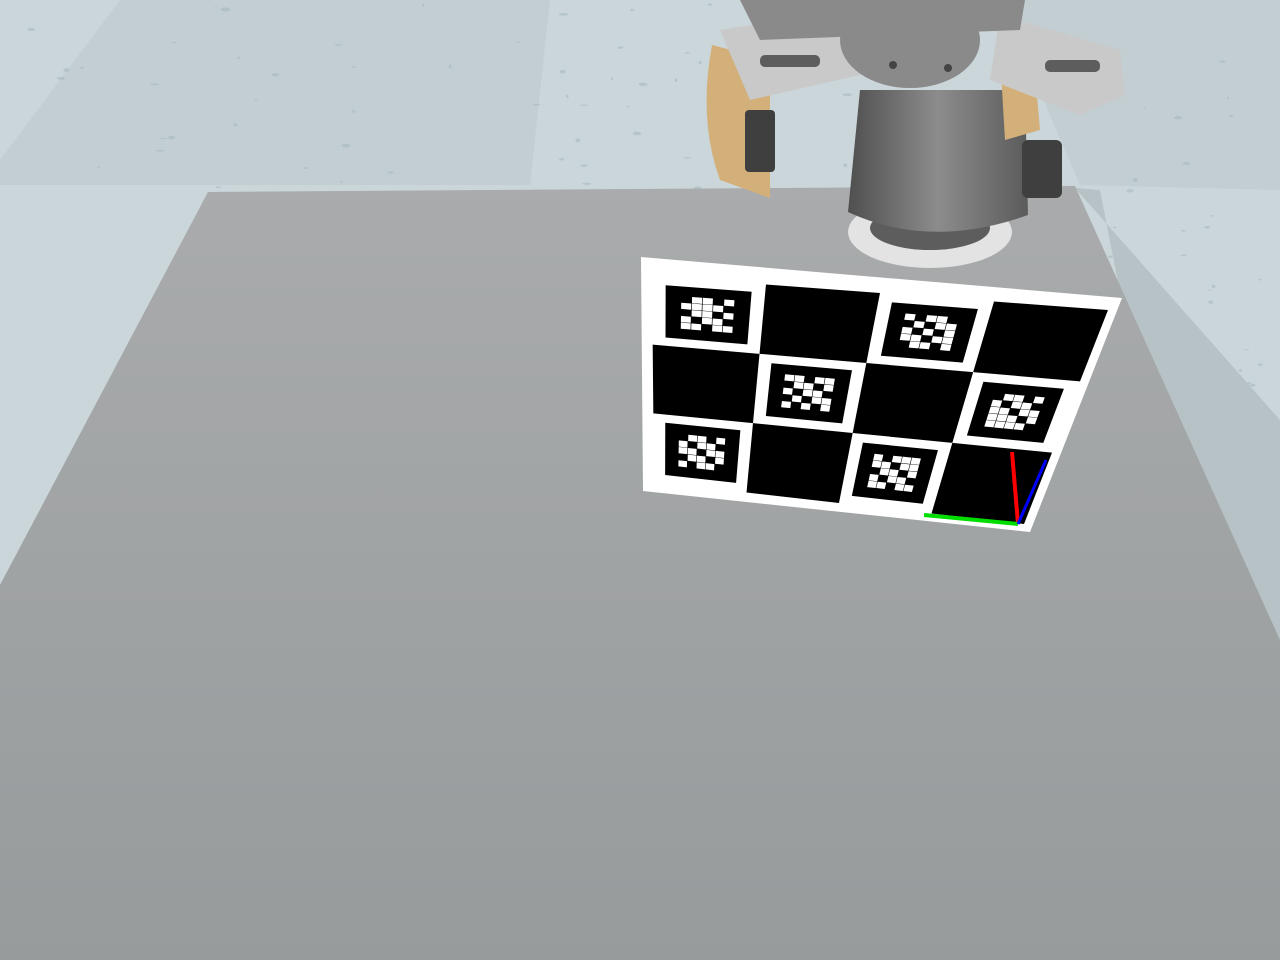 The image size is (1280, 960). What do you see at coordinates (703, 452) in the screenshot?
I see `aruco-marker` at bounding box center [703, 452].